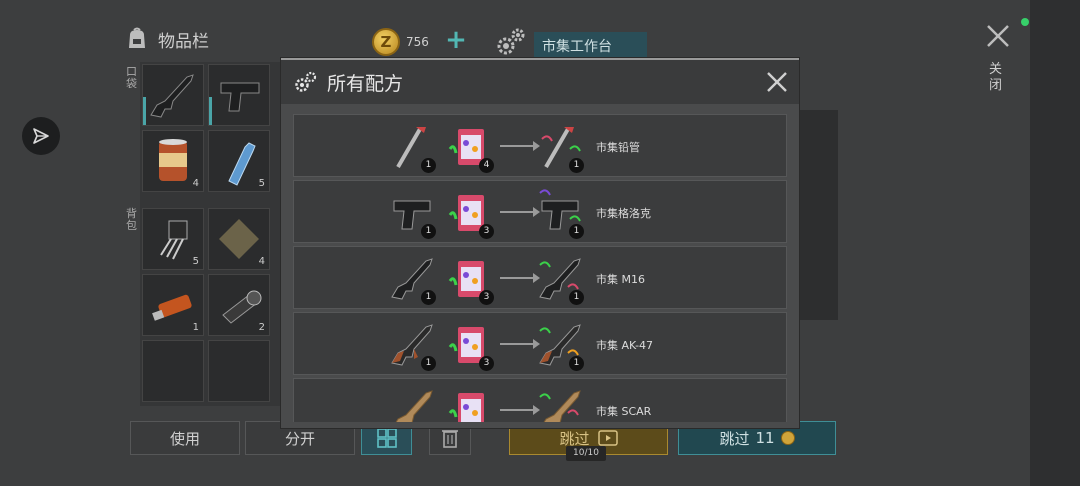 The width and height of the screenshot is (1080, 486). I want to click on recipe-name: 市集 AK-47, so click(625, 345).